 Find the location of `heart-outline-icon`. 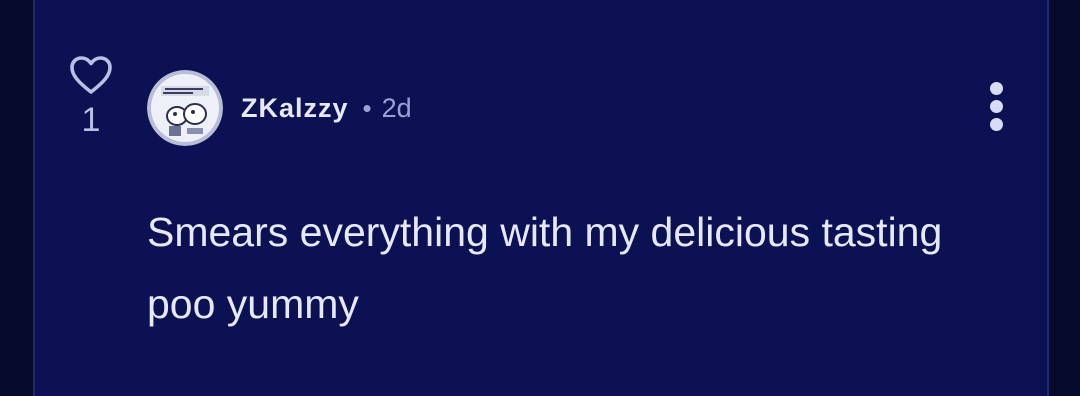

heart-outline-icon is located at coordinates (91, 75).